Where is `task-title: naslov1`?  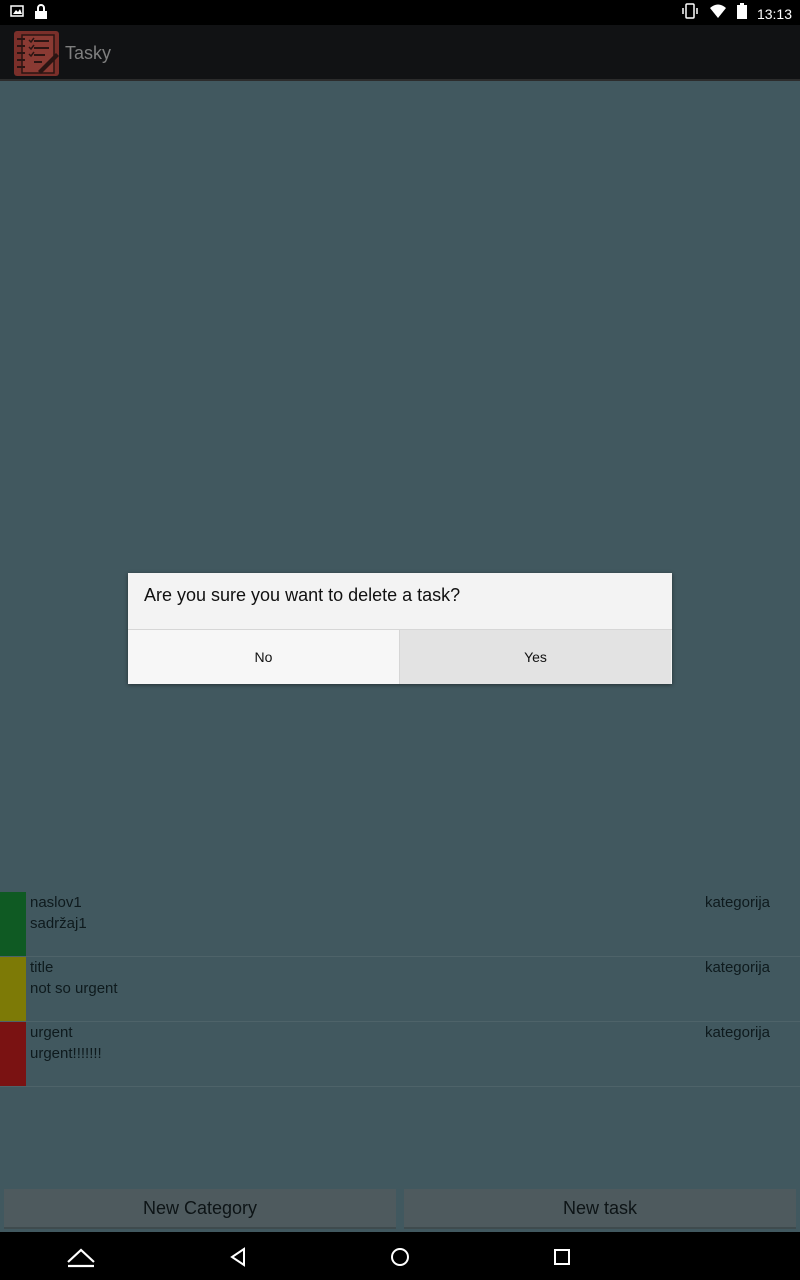 task-title: naslov1 is located at coordinates (56, 902).